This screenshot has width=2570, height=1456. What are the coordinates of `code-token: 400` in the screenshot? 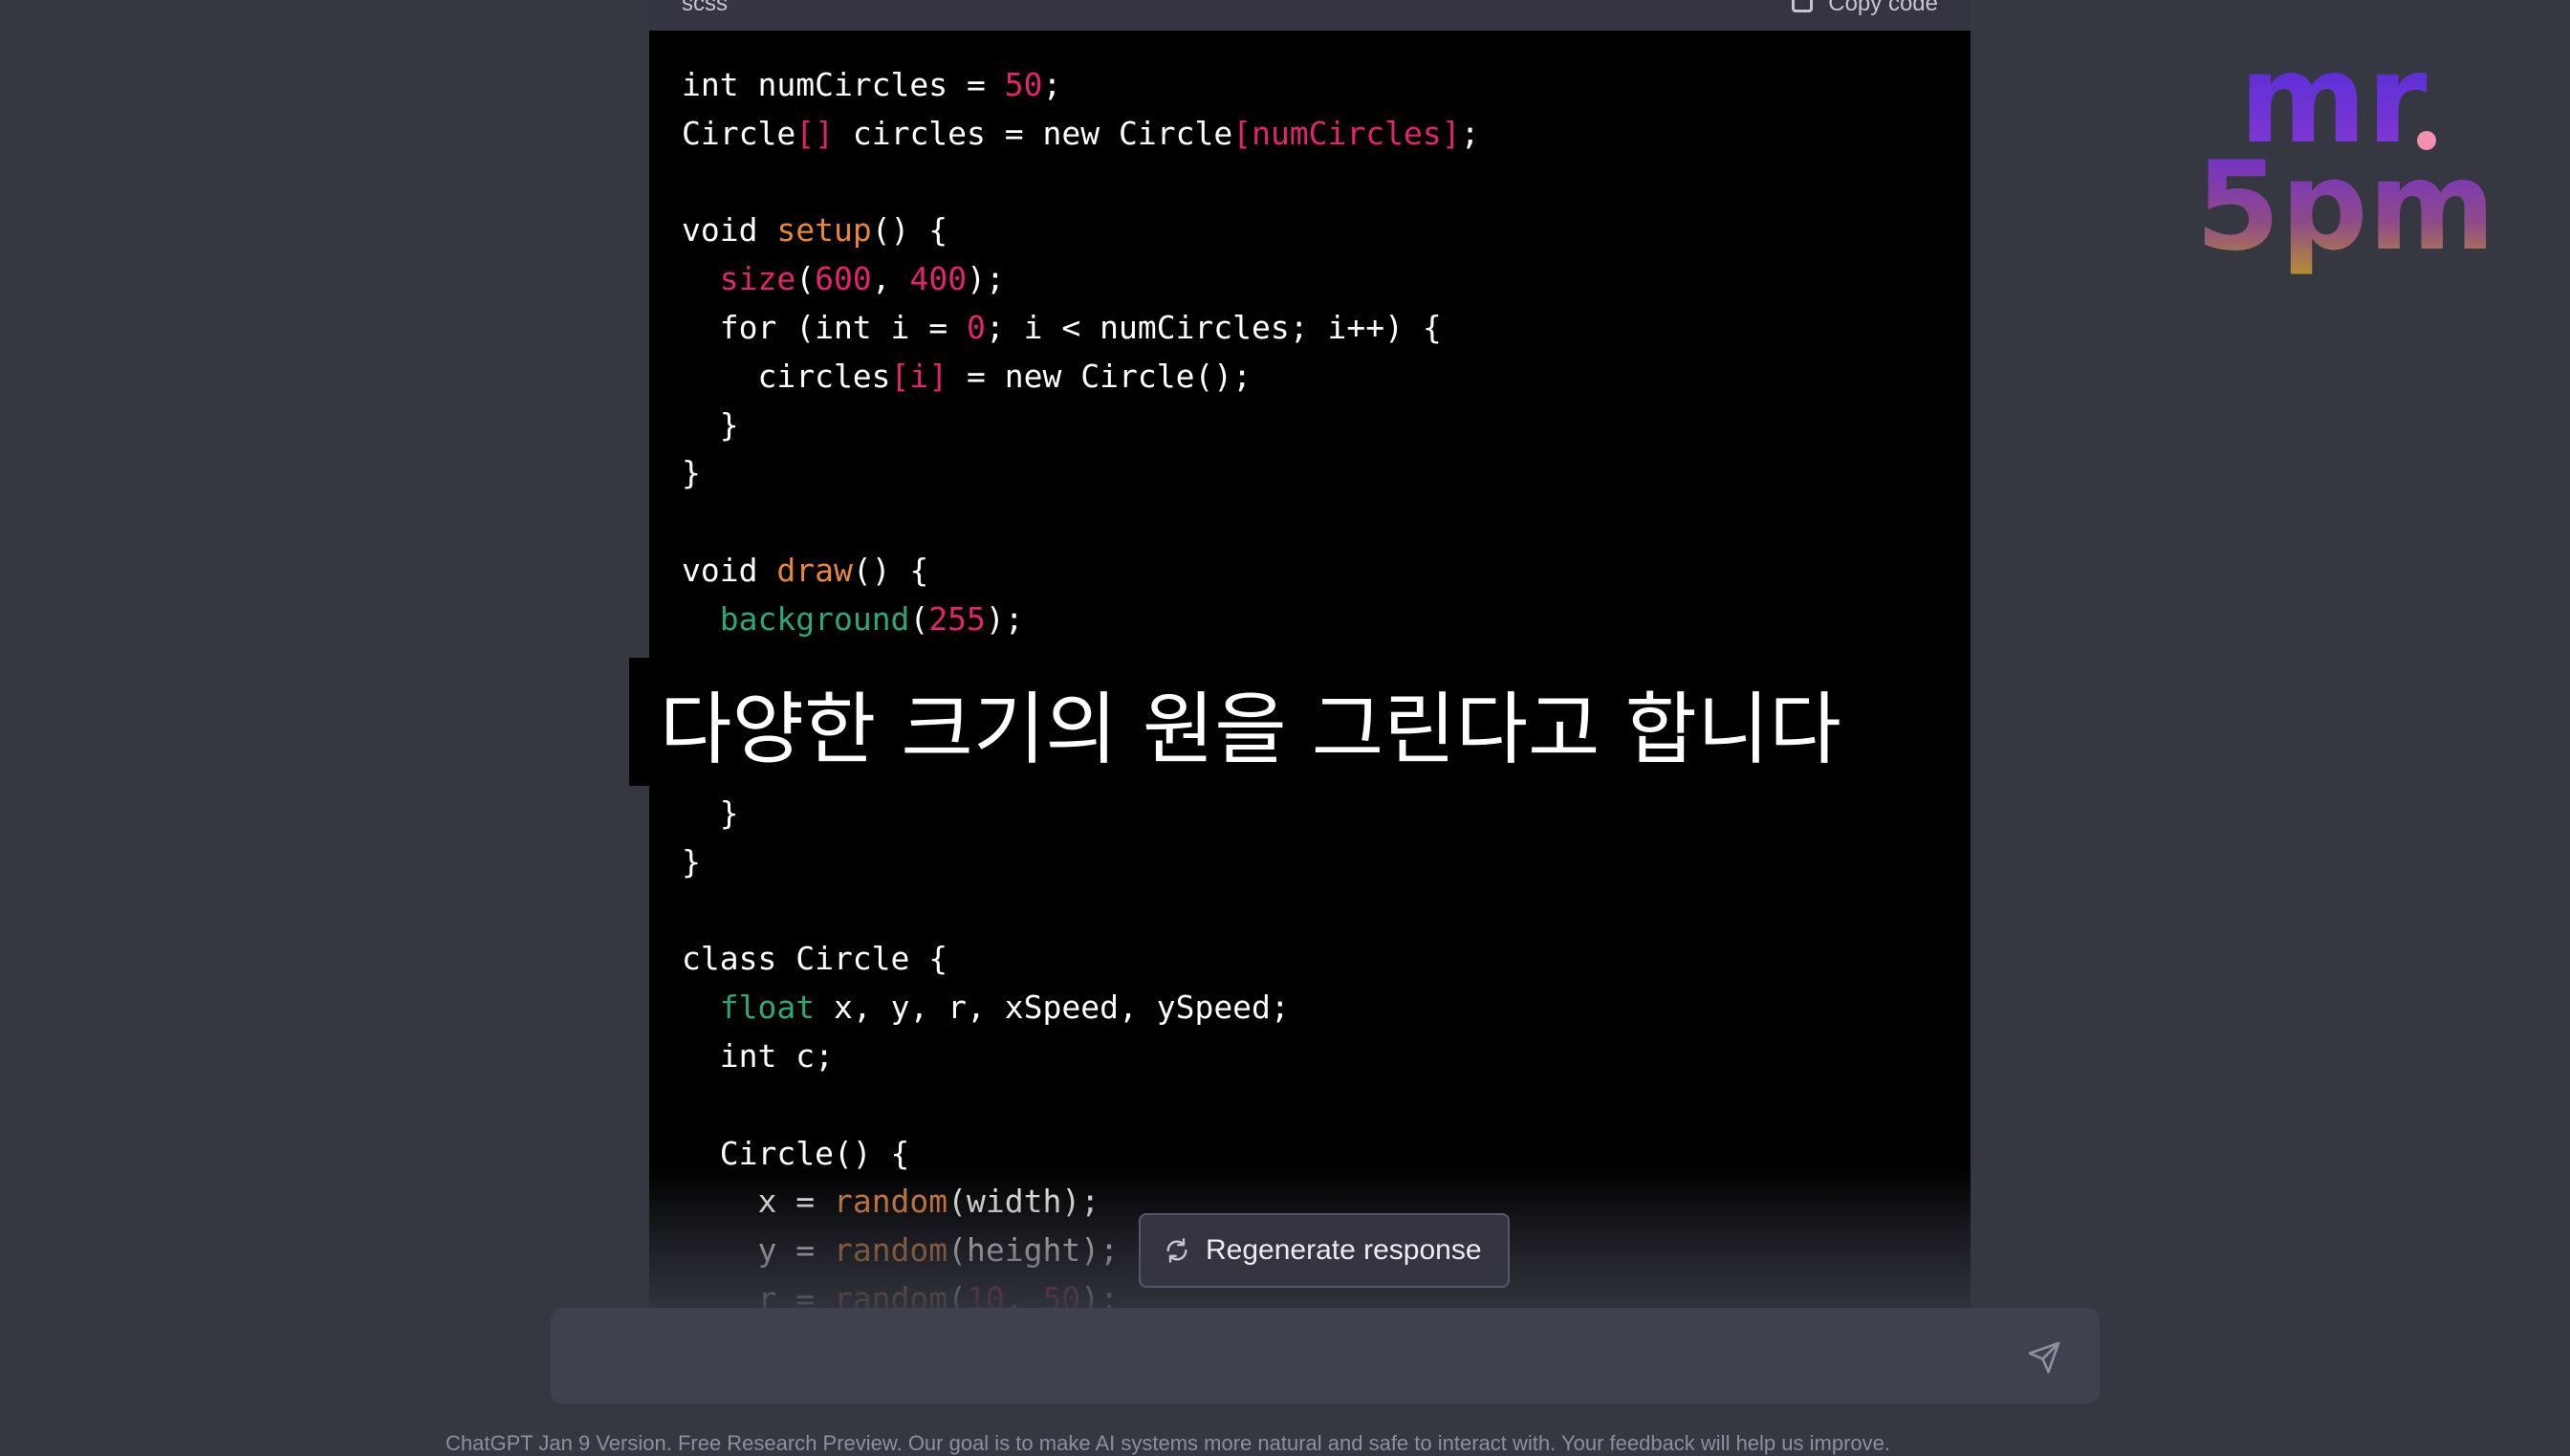 It's located at (938, 279).